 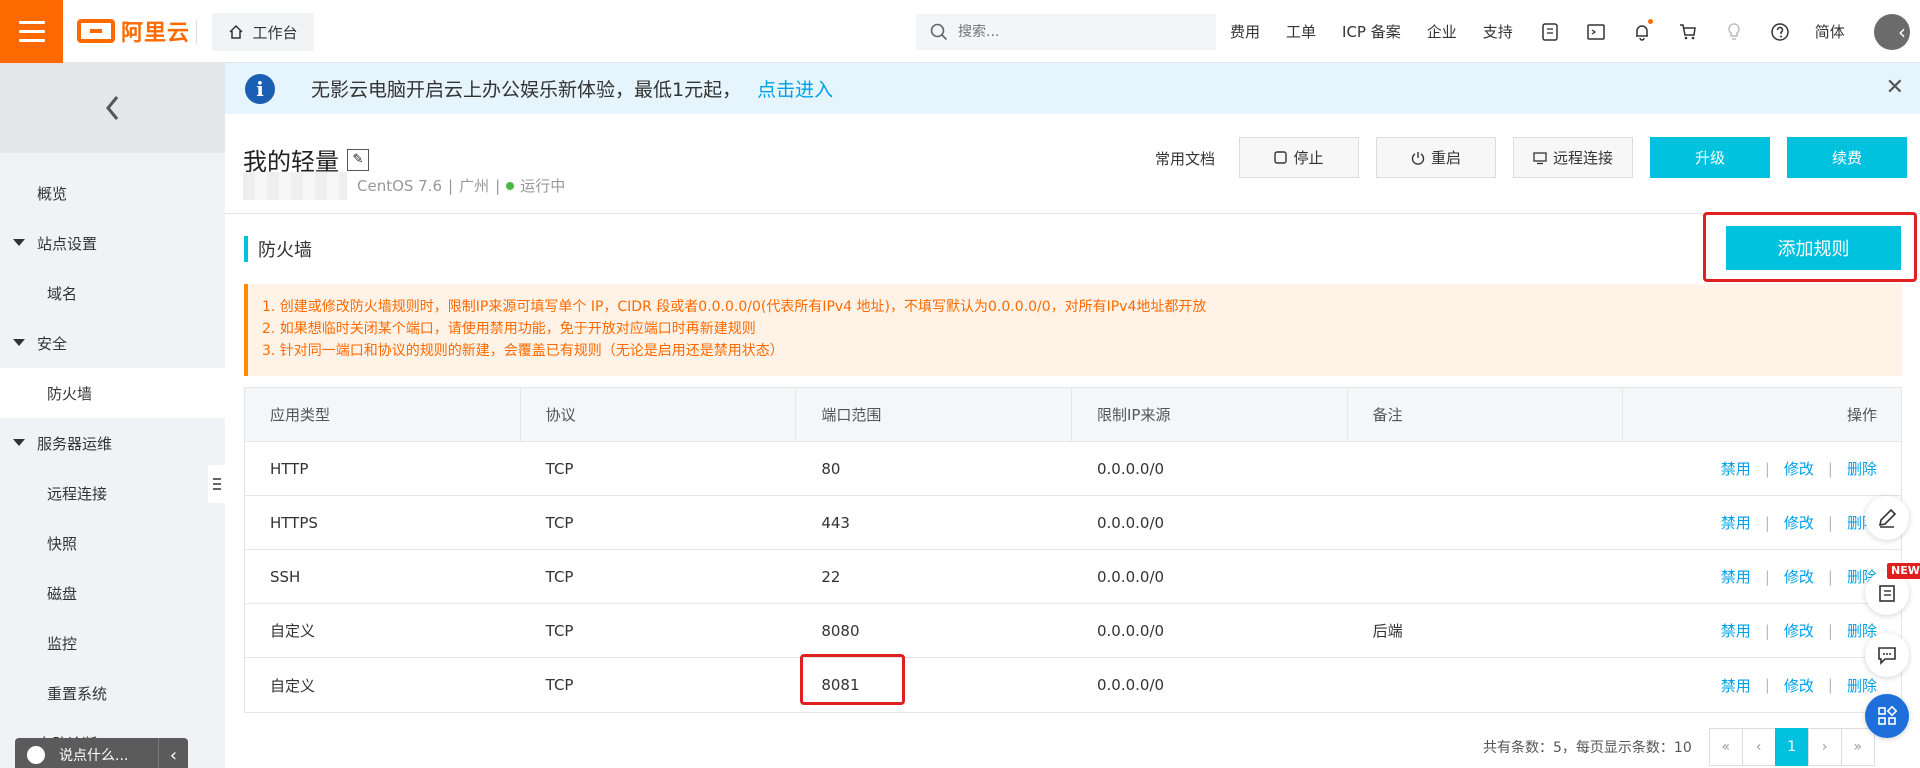 What do you see at coordinates (1710, 157) in the screenshot?
I see `upgrade-button: 升级` at bounding box center [1710, 157].